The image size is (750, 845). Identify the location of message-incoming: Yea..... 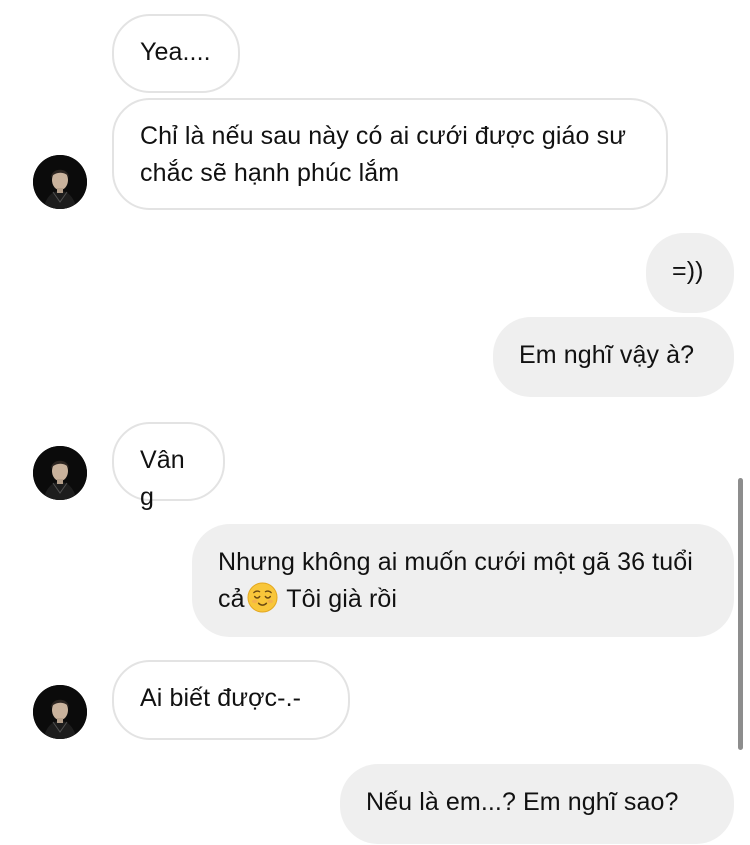
(176, 53).